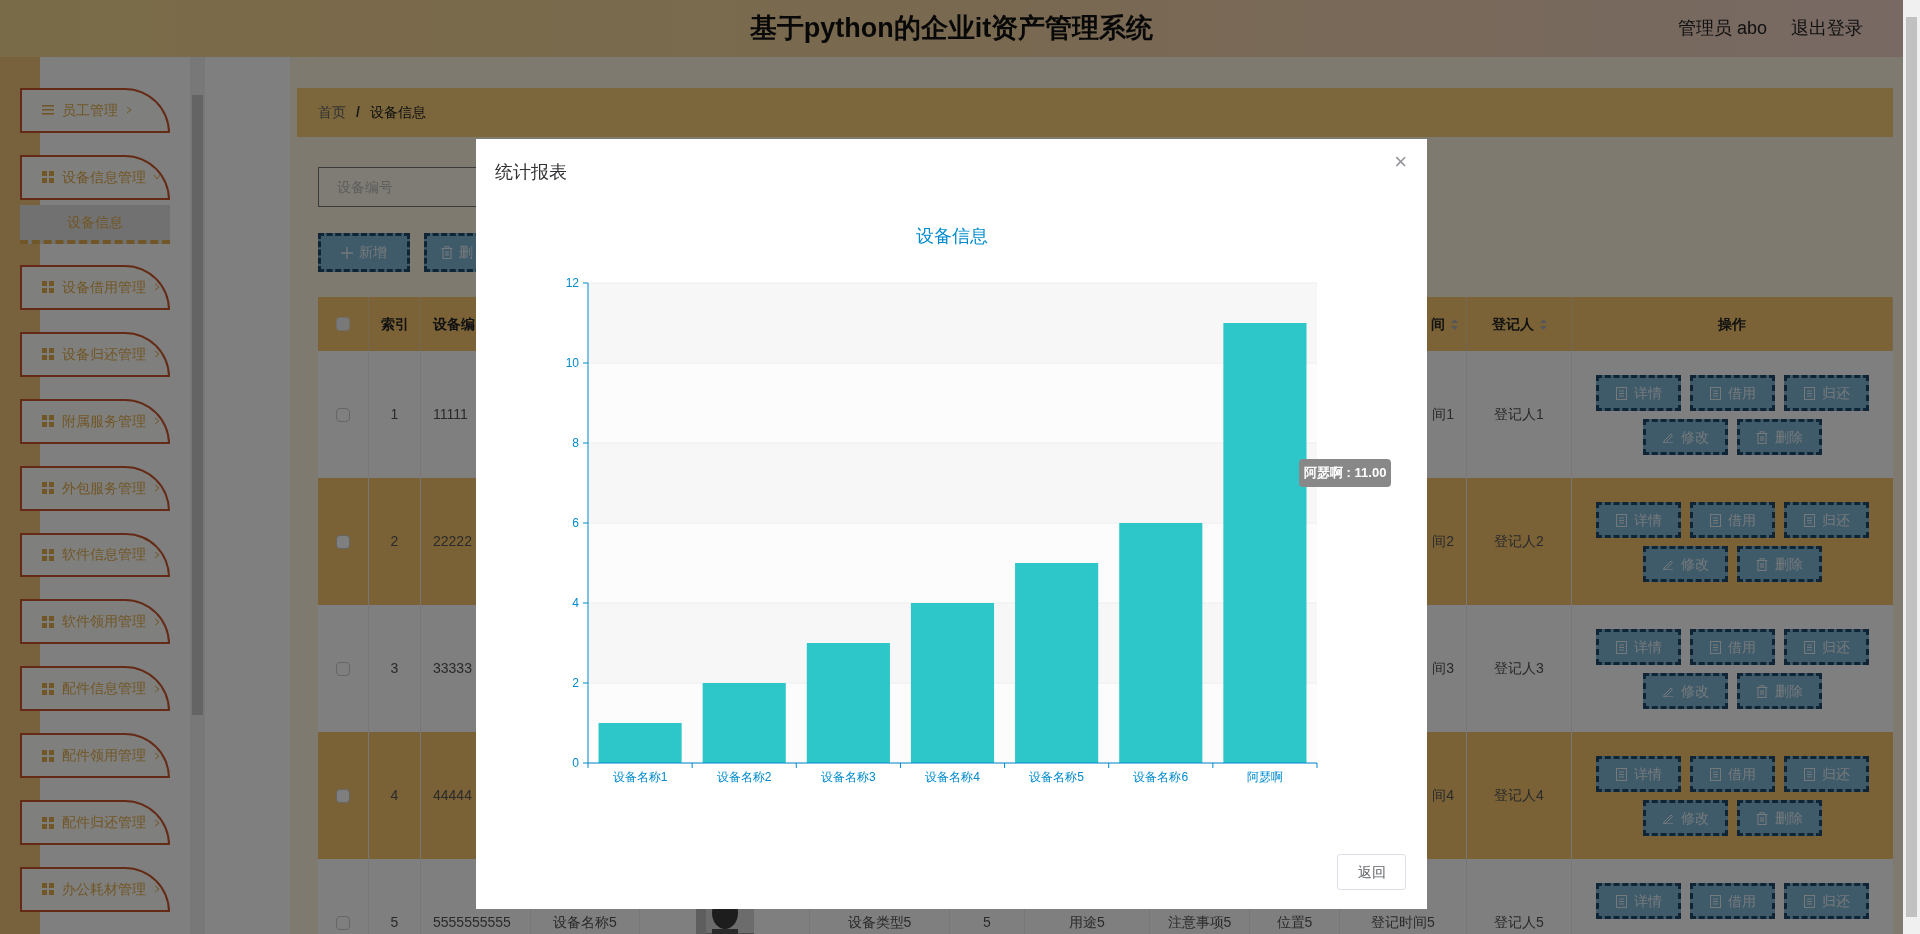 This screenshot has width=1920, height=934. What do you see at coordinates (1443, 795) in the screenshot?
I see `table-cell-text: 间4` at bounding box center [1443, 795].